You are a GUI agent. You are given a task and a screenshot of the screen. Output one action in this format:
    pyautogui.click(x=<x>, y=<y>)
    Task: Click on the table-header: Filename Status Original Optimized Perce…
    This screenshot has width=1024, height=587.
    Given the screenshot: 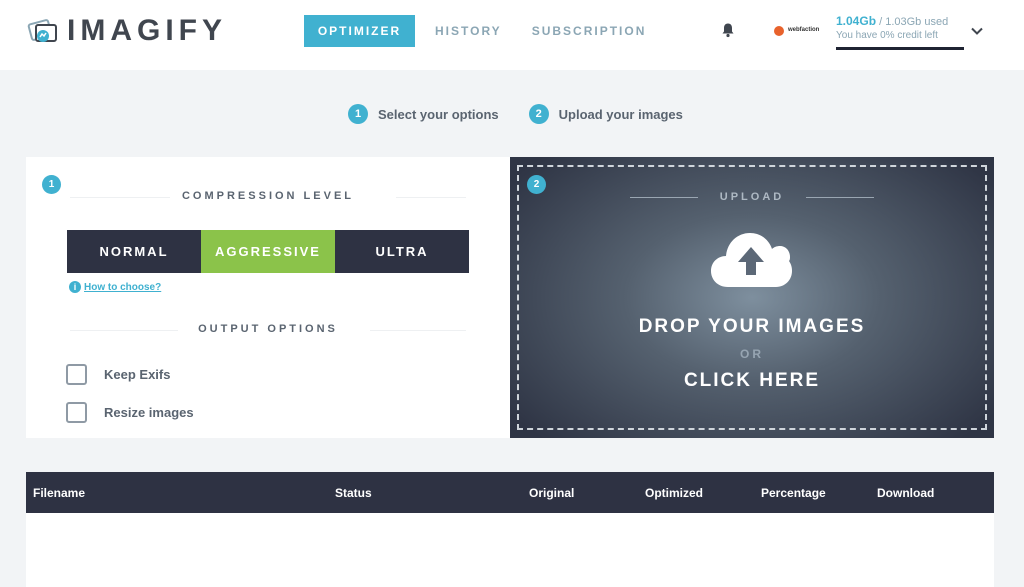 What is the action you would take?
    pyautogui.click(x=510, y=492)
    